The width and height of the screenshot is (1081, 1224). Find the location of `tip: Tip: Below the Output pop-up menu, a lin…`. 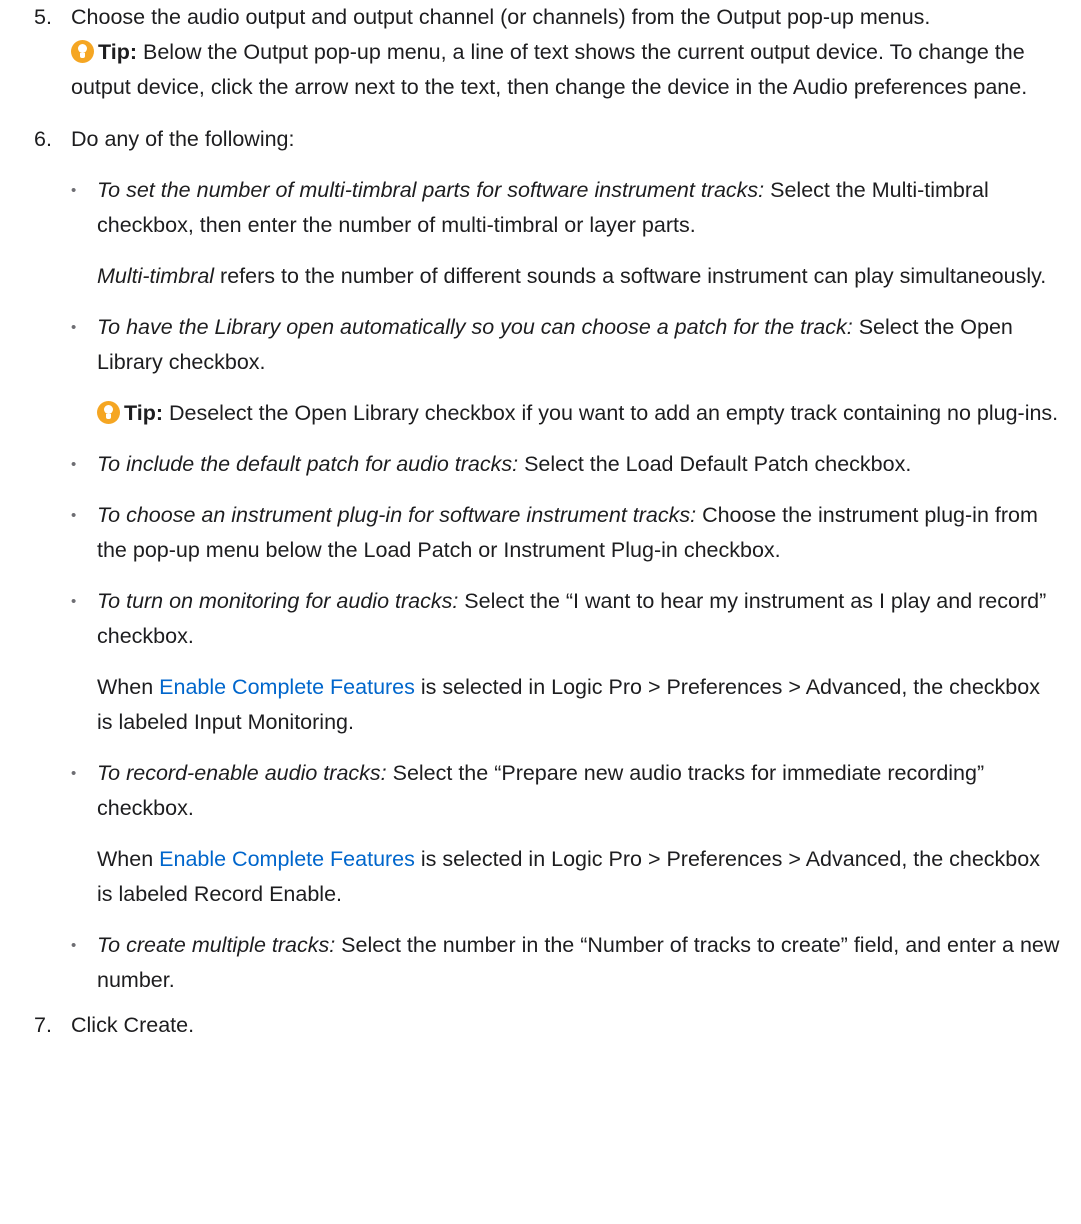

tip: Tip: Below the Output pop-up menu, a lin… is located at coordinates (566, 70).